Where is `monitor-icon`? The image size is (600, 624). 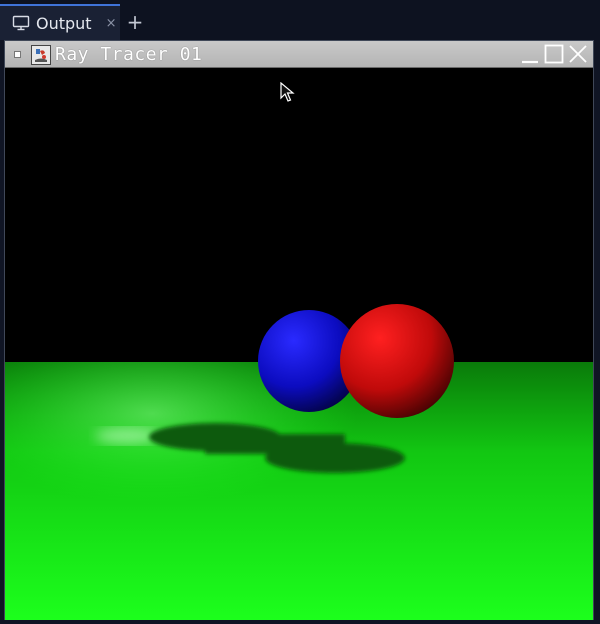
monitor-icon is located at coordinates (21, 23).